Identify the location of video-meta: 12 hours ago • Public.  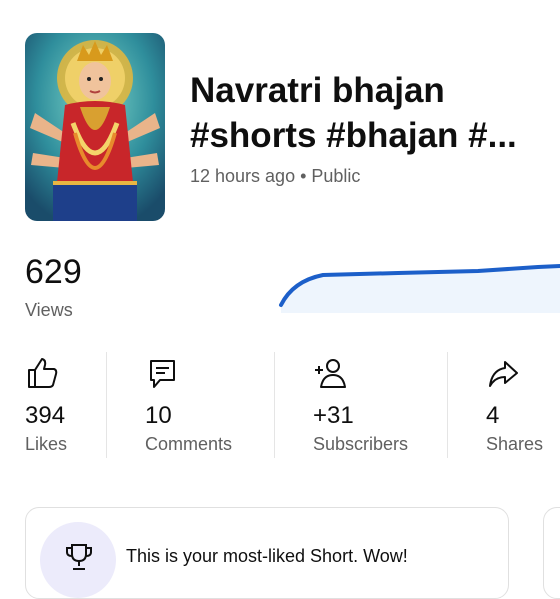
(275, 176).